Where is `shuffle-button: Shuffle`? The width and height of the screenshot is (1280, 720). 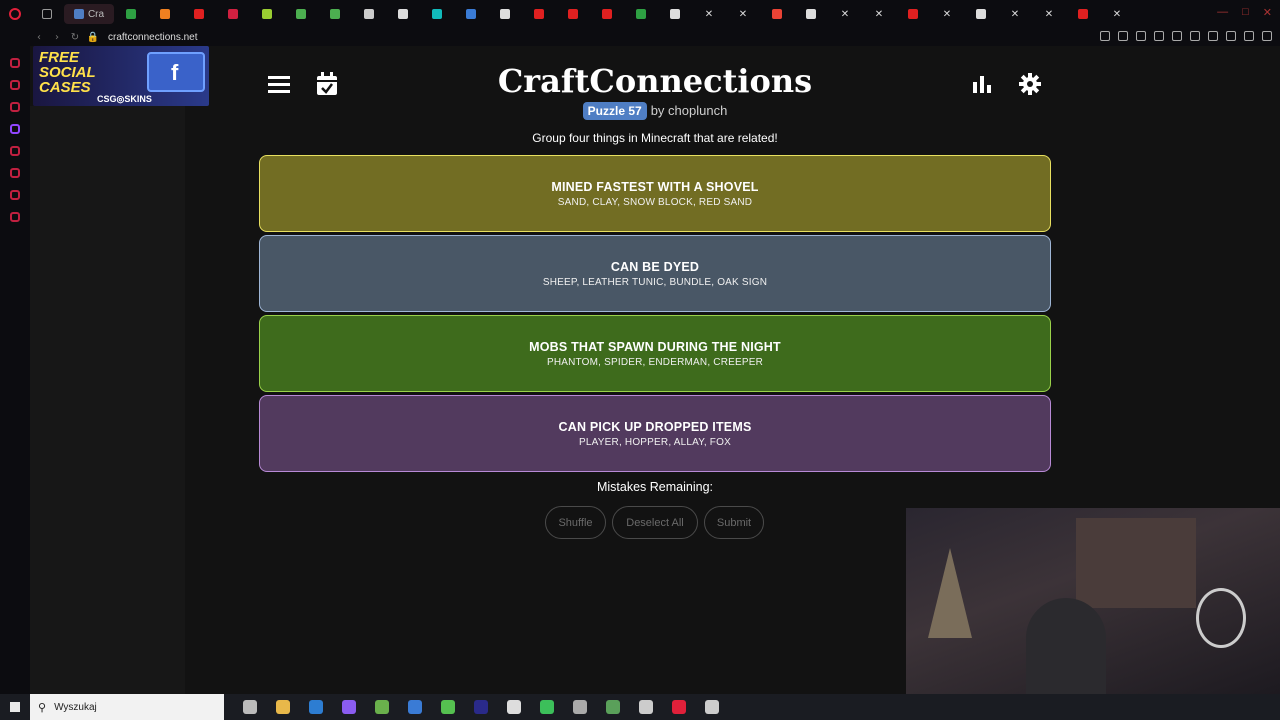 shuffle-button: Shuffle is located at coordinates (575, 522).